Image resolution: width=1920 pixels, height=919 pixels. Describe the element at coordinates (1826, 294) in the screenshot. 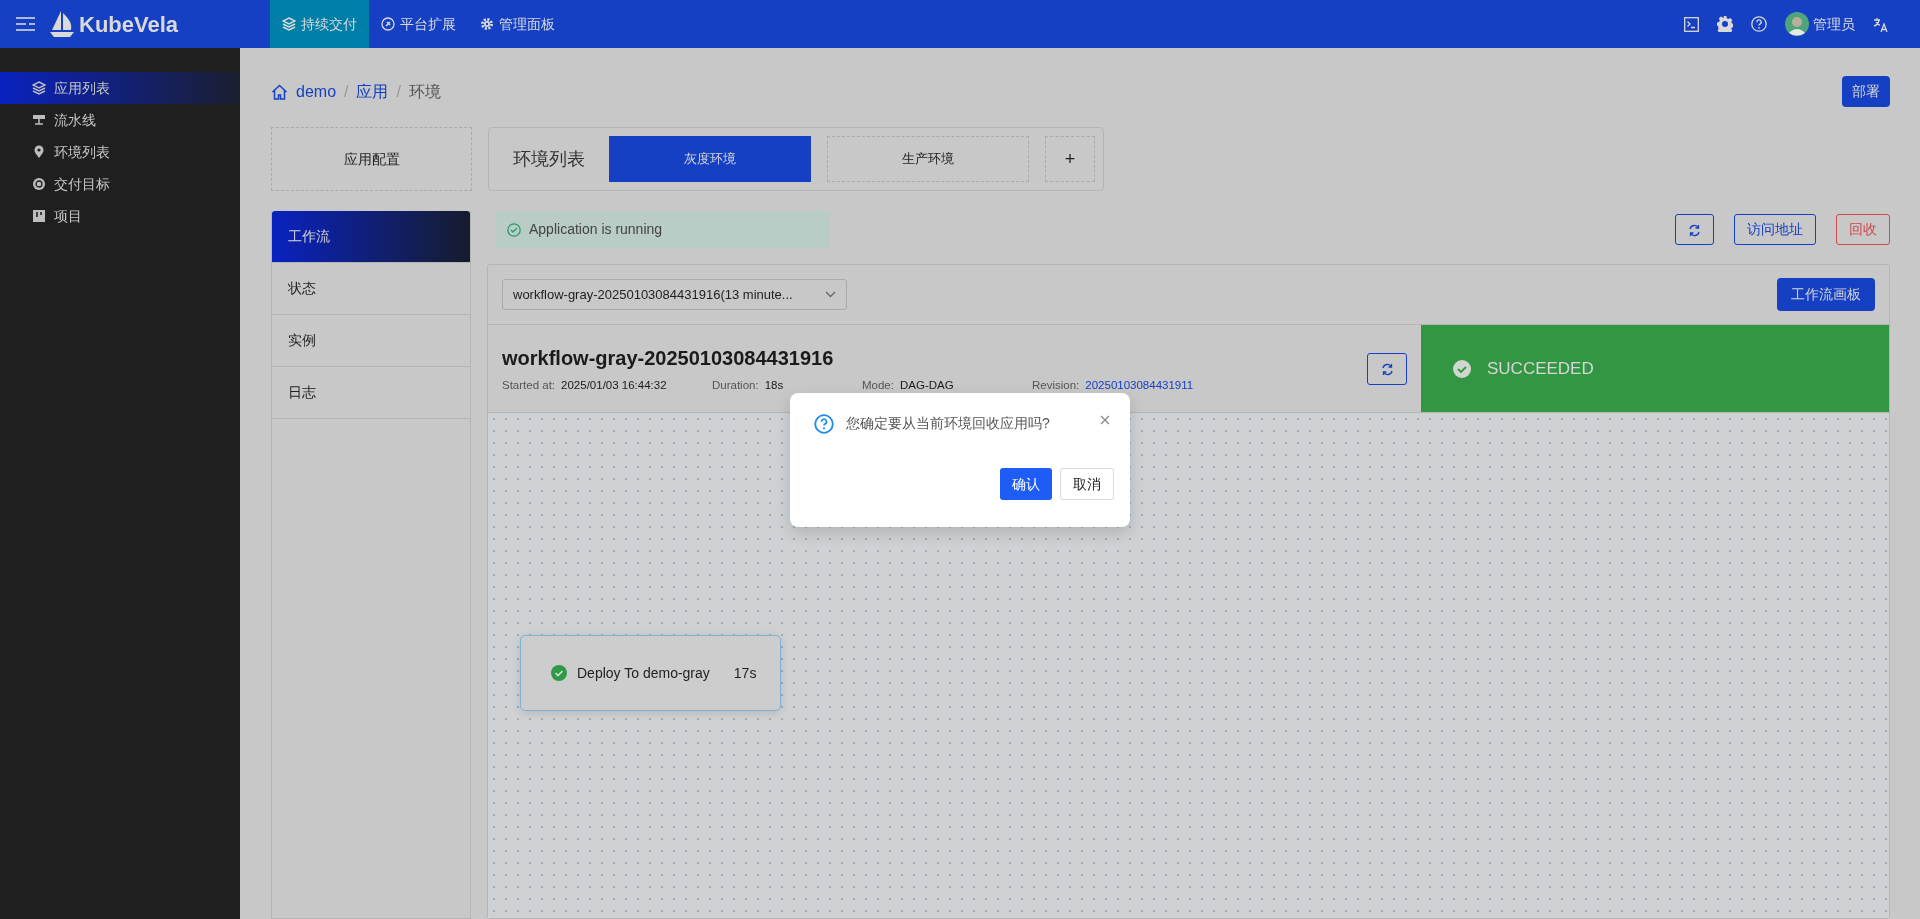

I see `workflow-board-button: 工作流画板` at that location.